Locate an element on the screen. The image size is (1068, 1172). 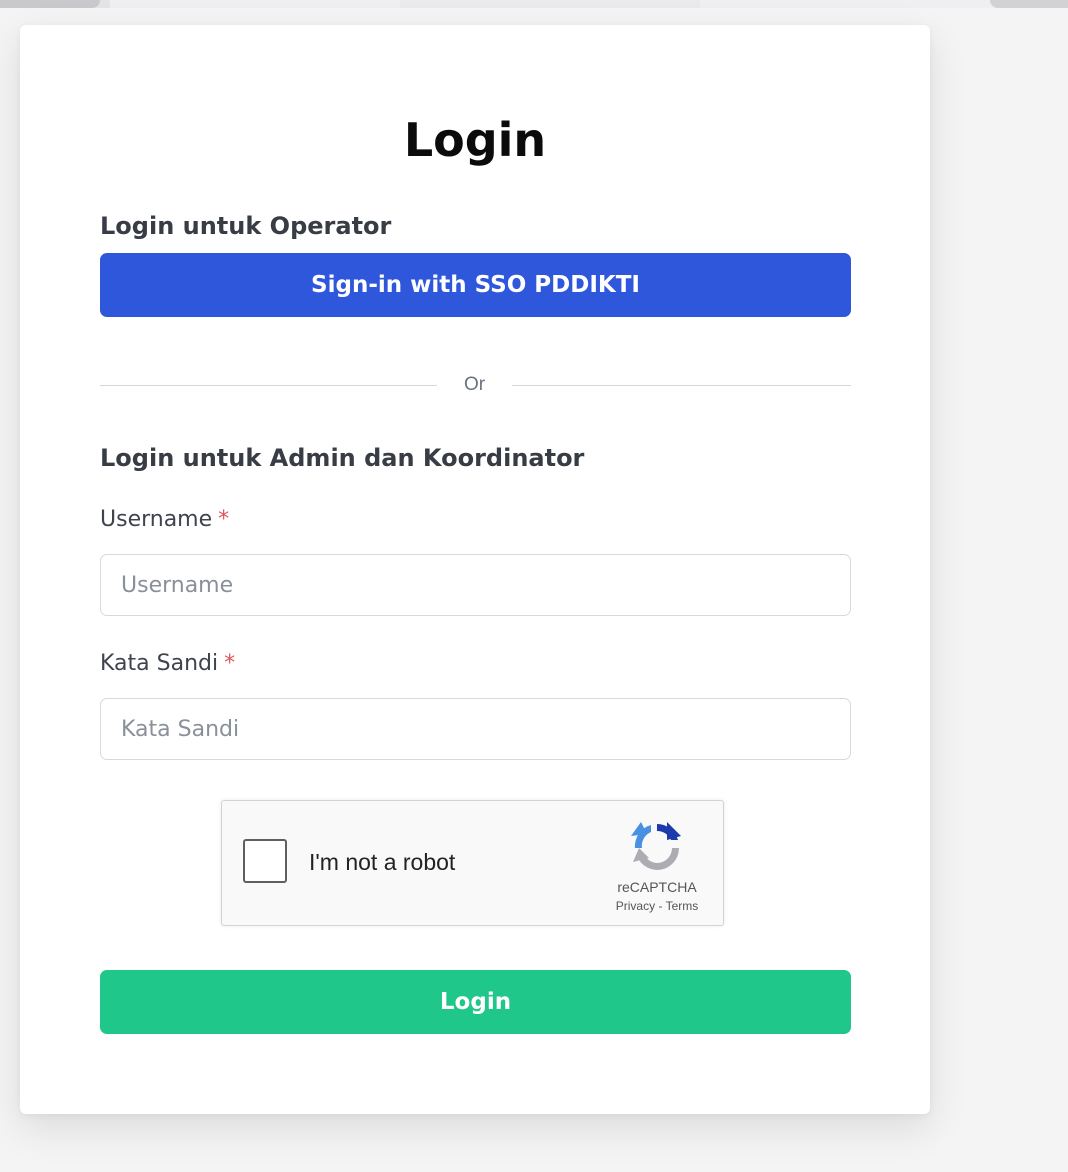
password-label: Kata Sandi * is located at coordinates (167, 664).